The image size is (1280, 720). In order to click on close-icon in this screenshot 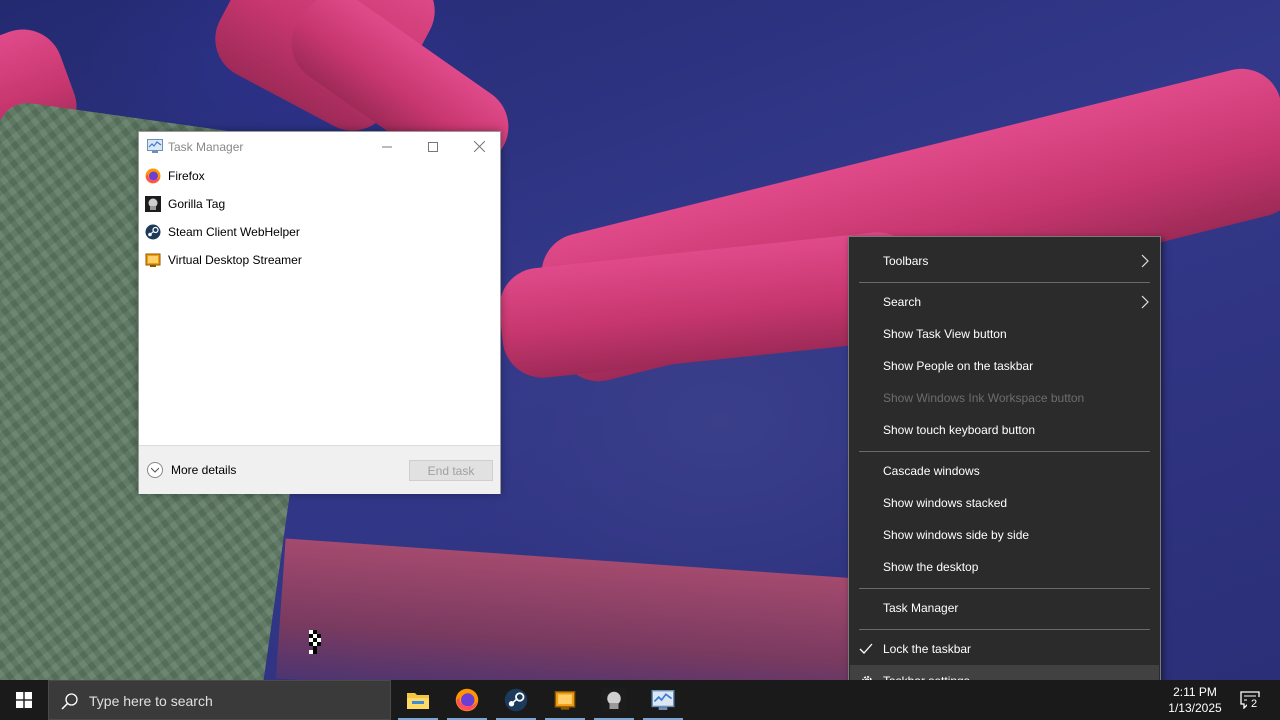, I will do `click(479, 146)`.